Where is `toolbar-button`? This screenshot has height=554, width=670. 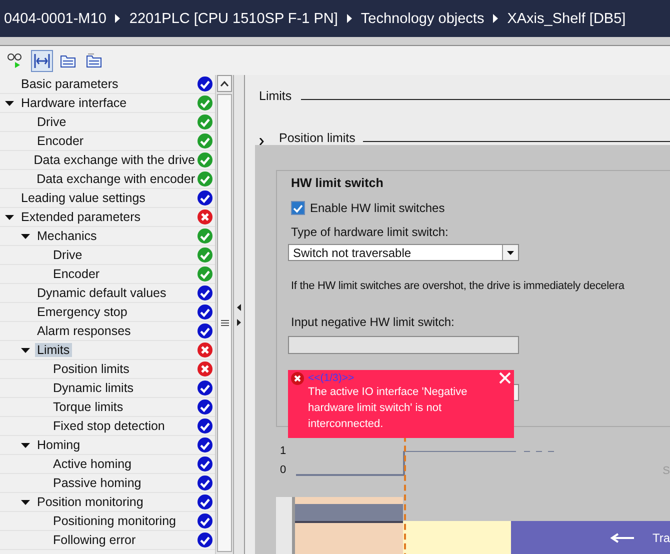 toolbar-button is located at coordinates (42, 61).